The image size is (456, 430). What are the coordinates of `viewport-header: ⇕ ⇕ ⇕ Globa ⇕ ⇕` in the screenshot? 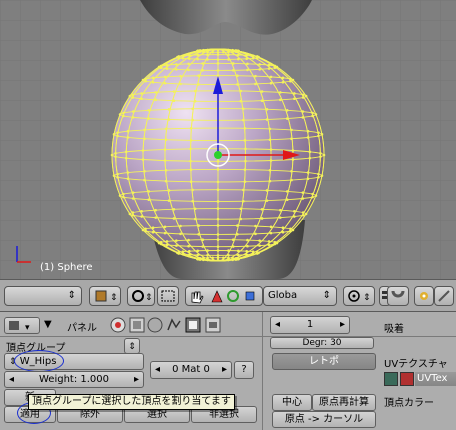 It's located at (228, 295).